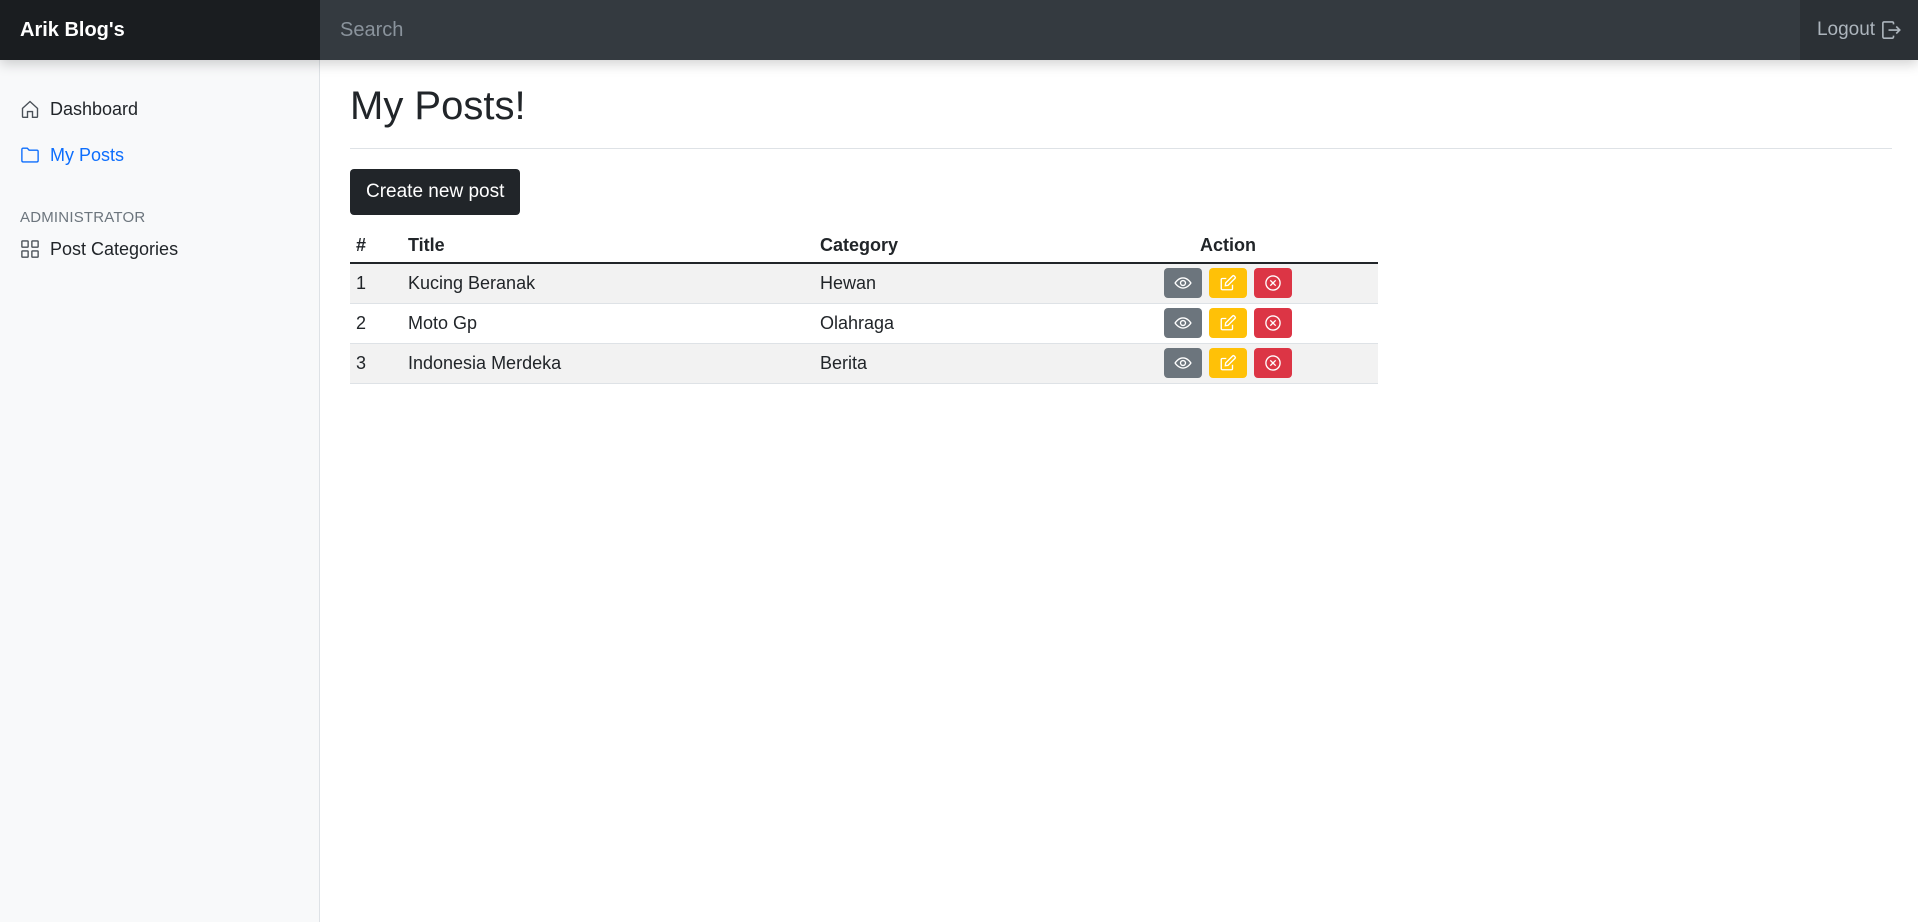  What do you see at coordinates (376, 363) in the screenshot?
I see `row-number: 3` at bounding box center [376, 363].